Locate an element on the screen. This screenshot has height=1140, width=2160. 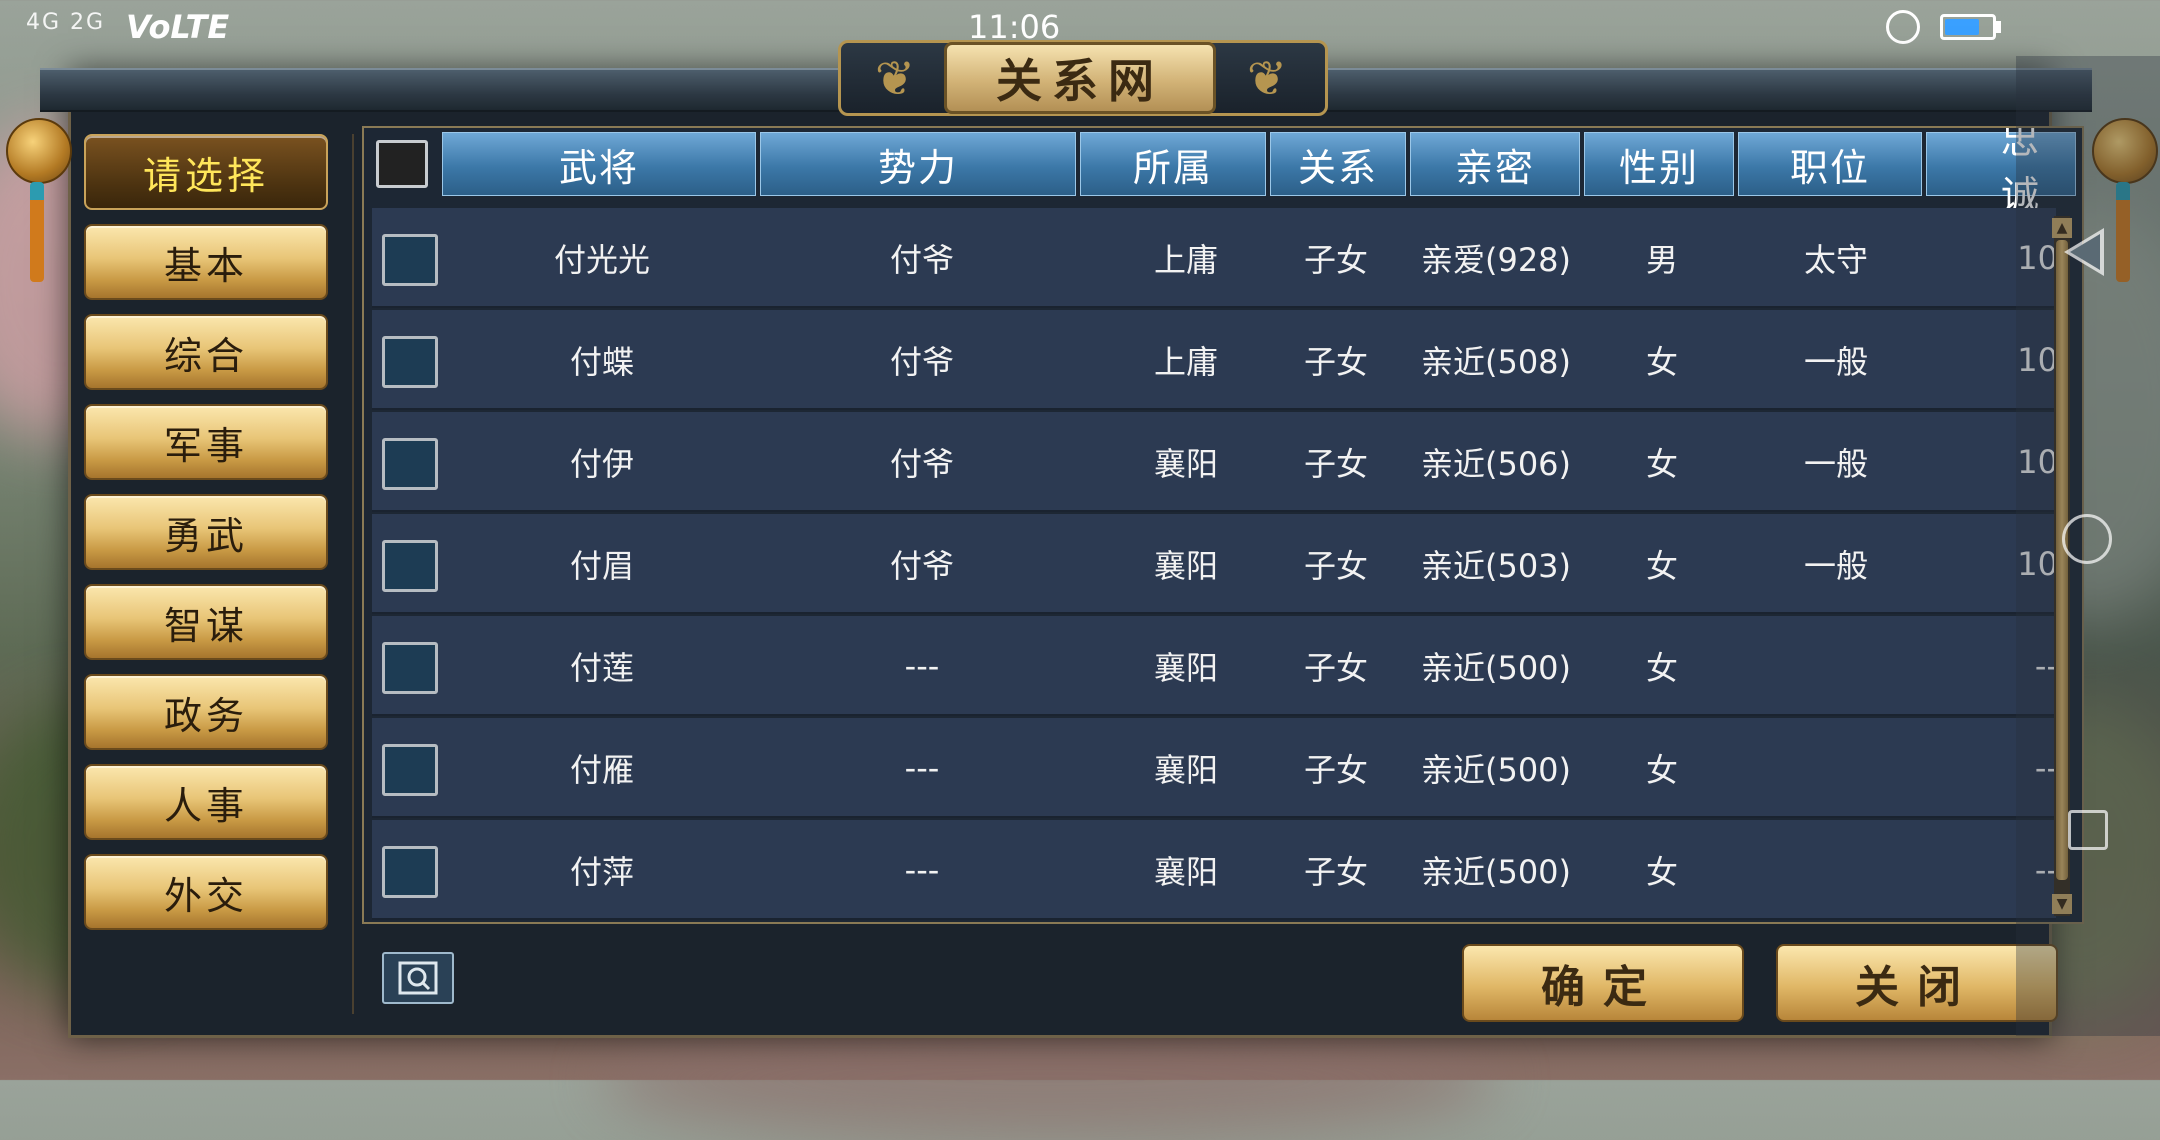
table-row: 付眉 付爷 襄阳 子女 亲近(503) 女一般 10 is located at coordinates (1215, 564).